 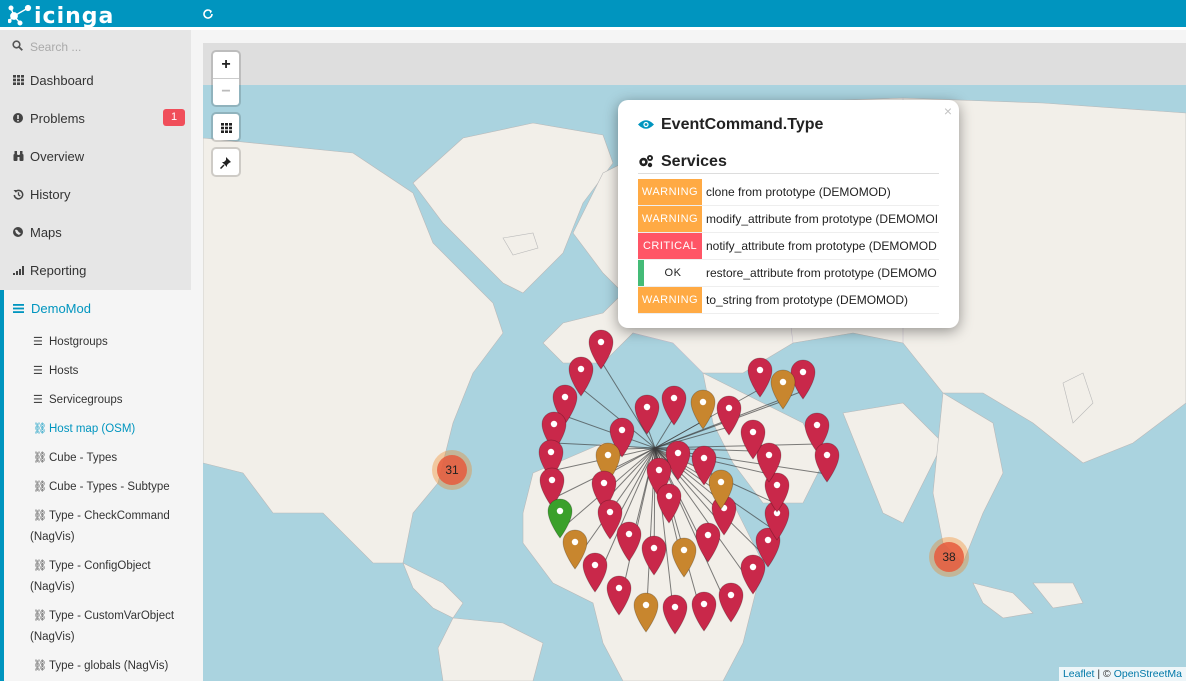 What do you see at coordinates (99, 156) in the screenshot?
I see `sidebar-item-overview: Overview` at bounding box center [99, 156].